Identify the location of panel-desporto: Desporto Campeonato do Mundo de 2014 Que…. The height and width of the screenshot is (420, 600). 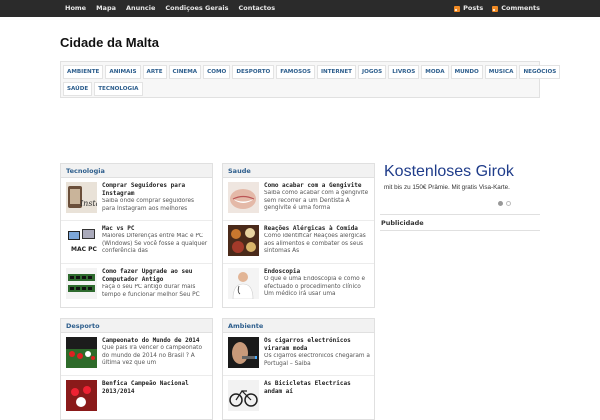
(136, 369).